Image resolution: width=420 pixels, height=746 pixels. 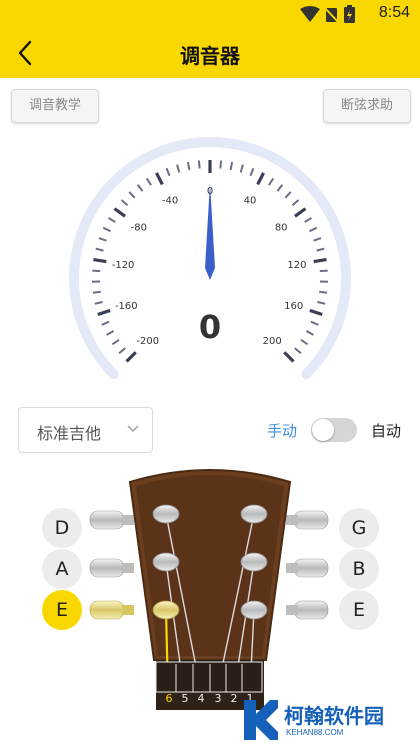 I want to click on string-button-low-e: E, so click(x=62, y=610).